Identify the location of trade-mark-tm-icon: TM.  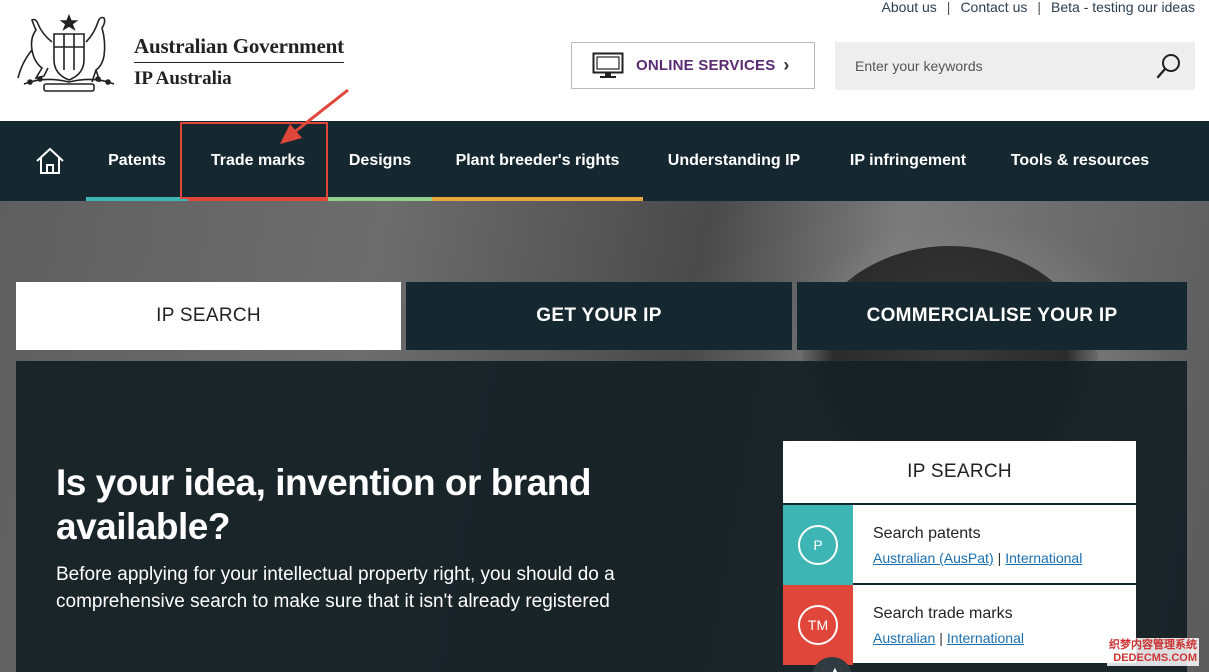
(818, 625).